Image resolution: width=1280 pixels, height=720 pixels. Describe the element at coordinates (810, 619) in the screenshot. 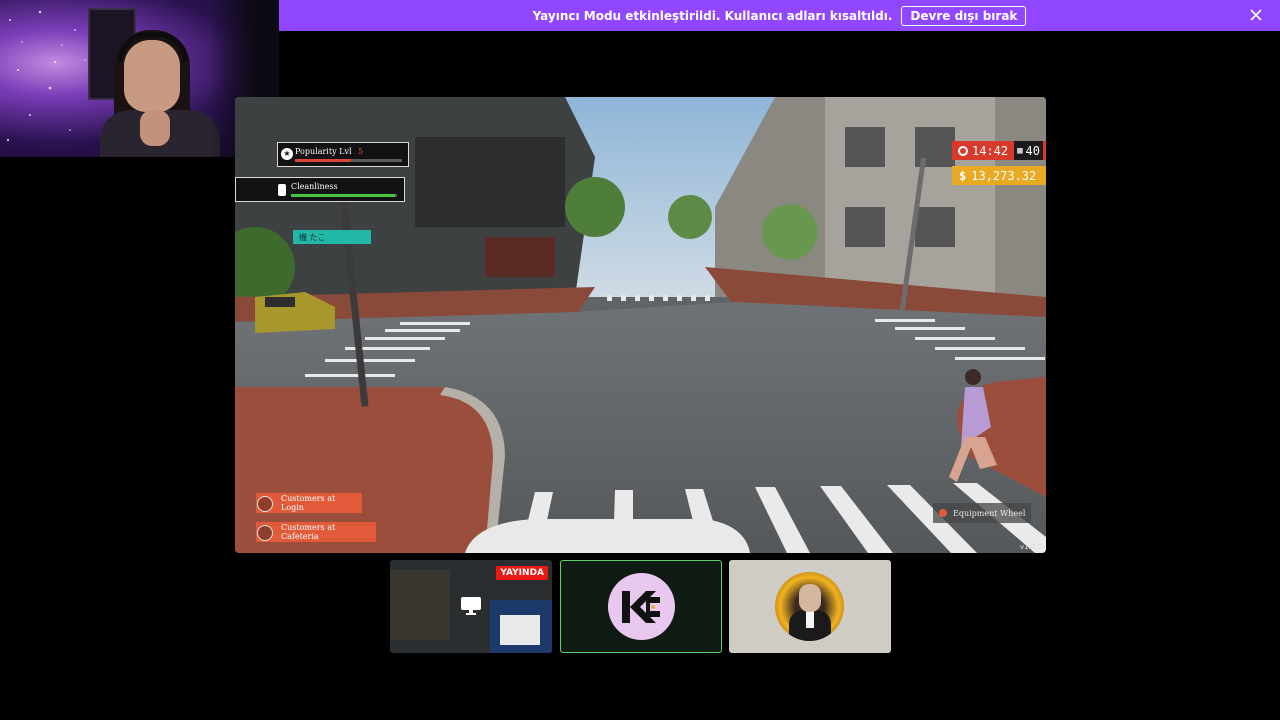

I see `avatar-shirt` at that location.